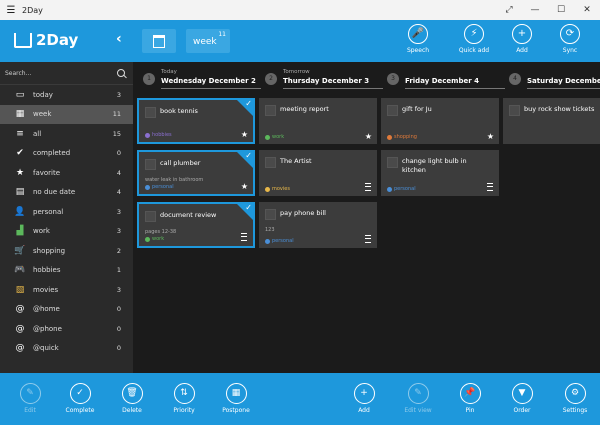 This screenshot has height=425, width=600. Describe the element at coordinates (318, 225) in the screenshot. I see `task-card: pay phone bill 123 personal` at that location.